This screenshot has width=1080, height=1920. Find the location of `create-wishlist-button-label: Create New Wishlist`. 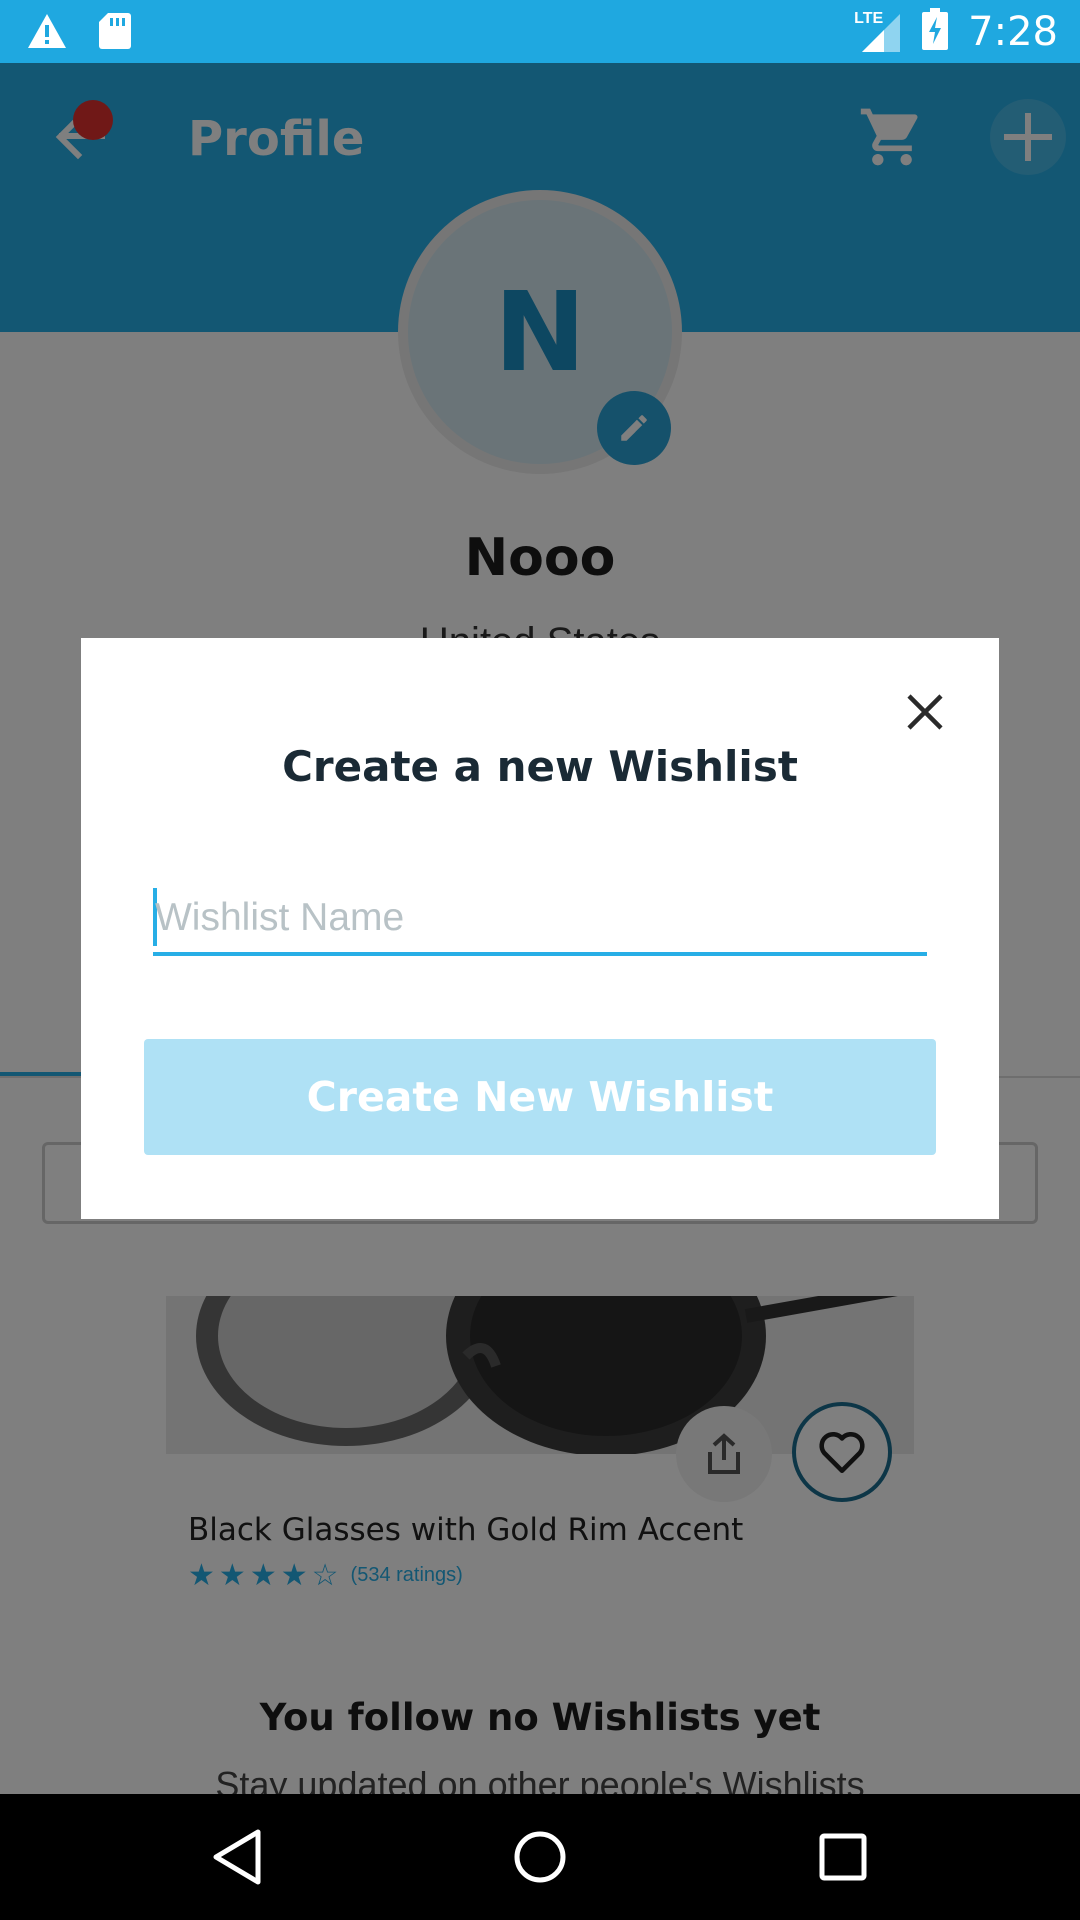

create-wishlist-button-label: Create New Wishlist is located at coordinates (540, 1097).